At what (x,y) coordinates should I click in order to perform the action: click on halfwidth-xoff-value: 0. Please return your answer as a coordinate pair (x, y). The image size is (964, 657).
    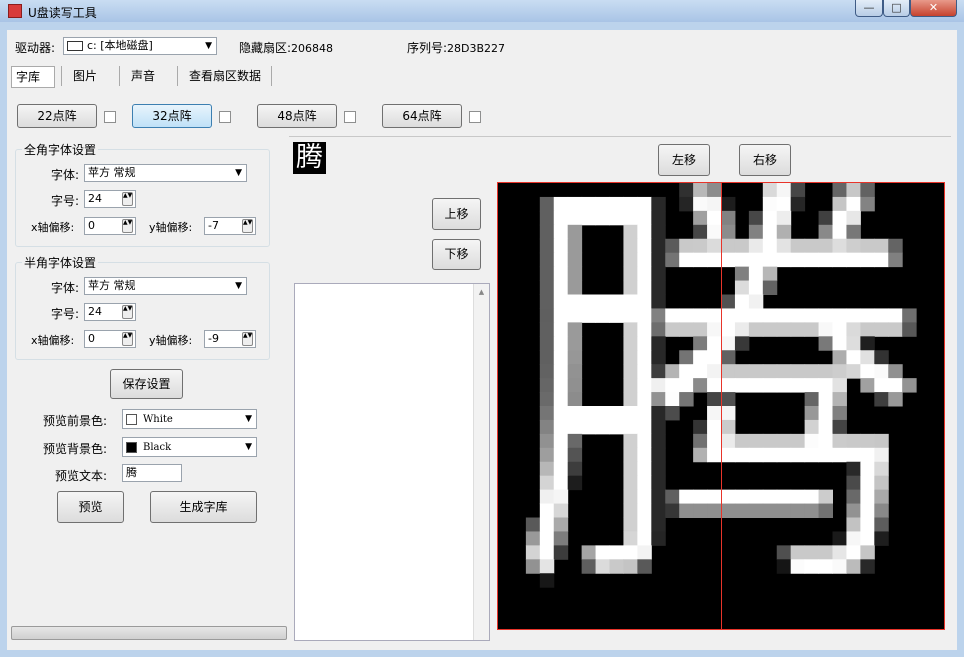
    Looking at the image, I should click on (91, 338).